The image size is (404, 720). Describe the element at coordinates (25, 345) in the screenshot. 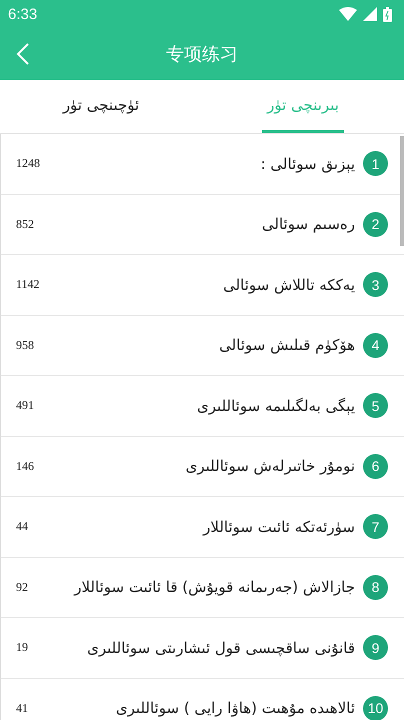

I see `question-count: 958` at that location.